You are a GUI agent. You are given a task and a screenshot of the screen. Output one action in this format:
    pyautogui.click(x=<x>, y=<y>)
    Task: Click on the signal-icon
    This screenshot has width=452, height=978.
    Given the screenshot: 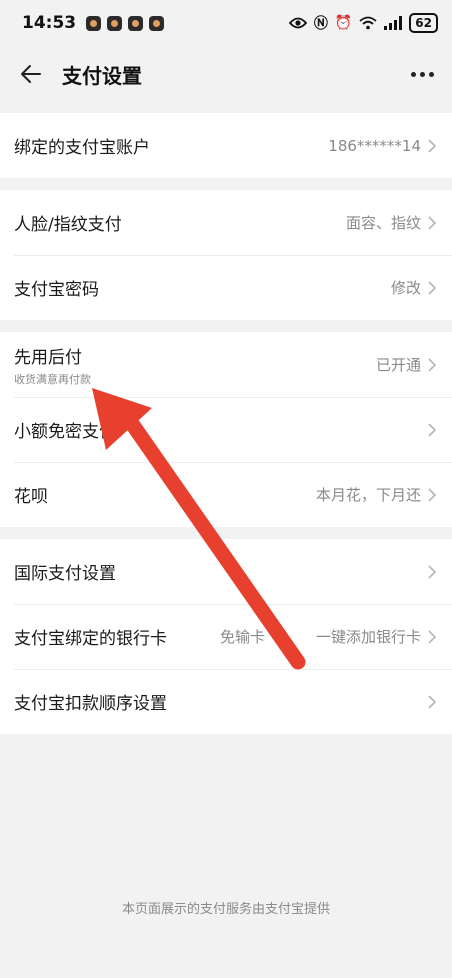 What is the action you would take?
    pyautogui.click(x=393, y=23)
    